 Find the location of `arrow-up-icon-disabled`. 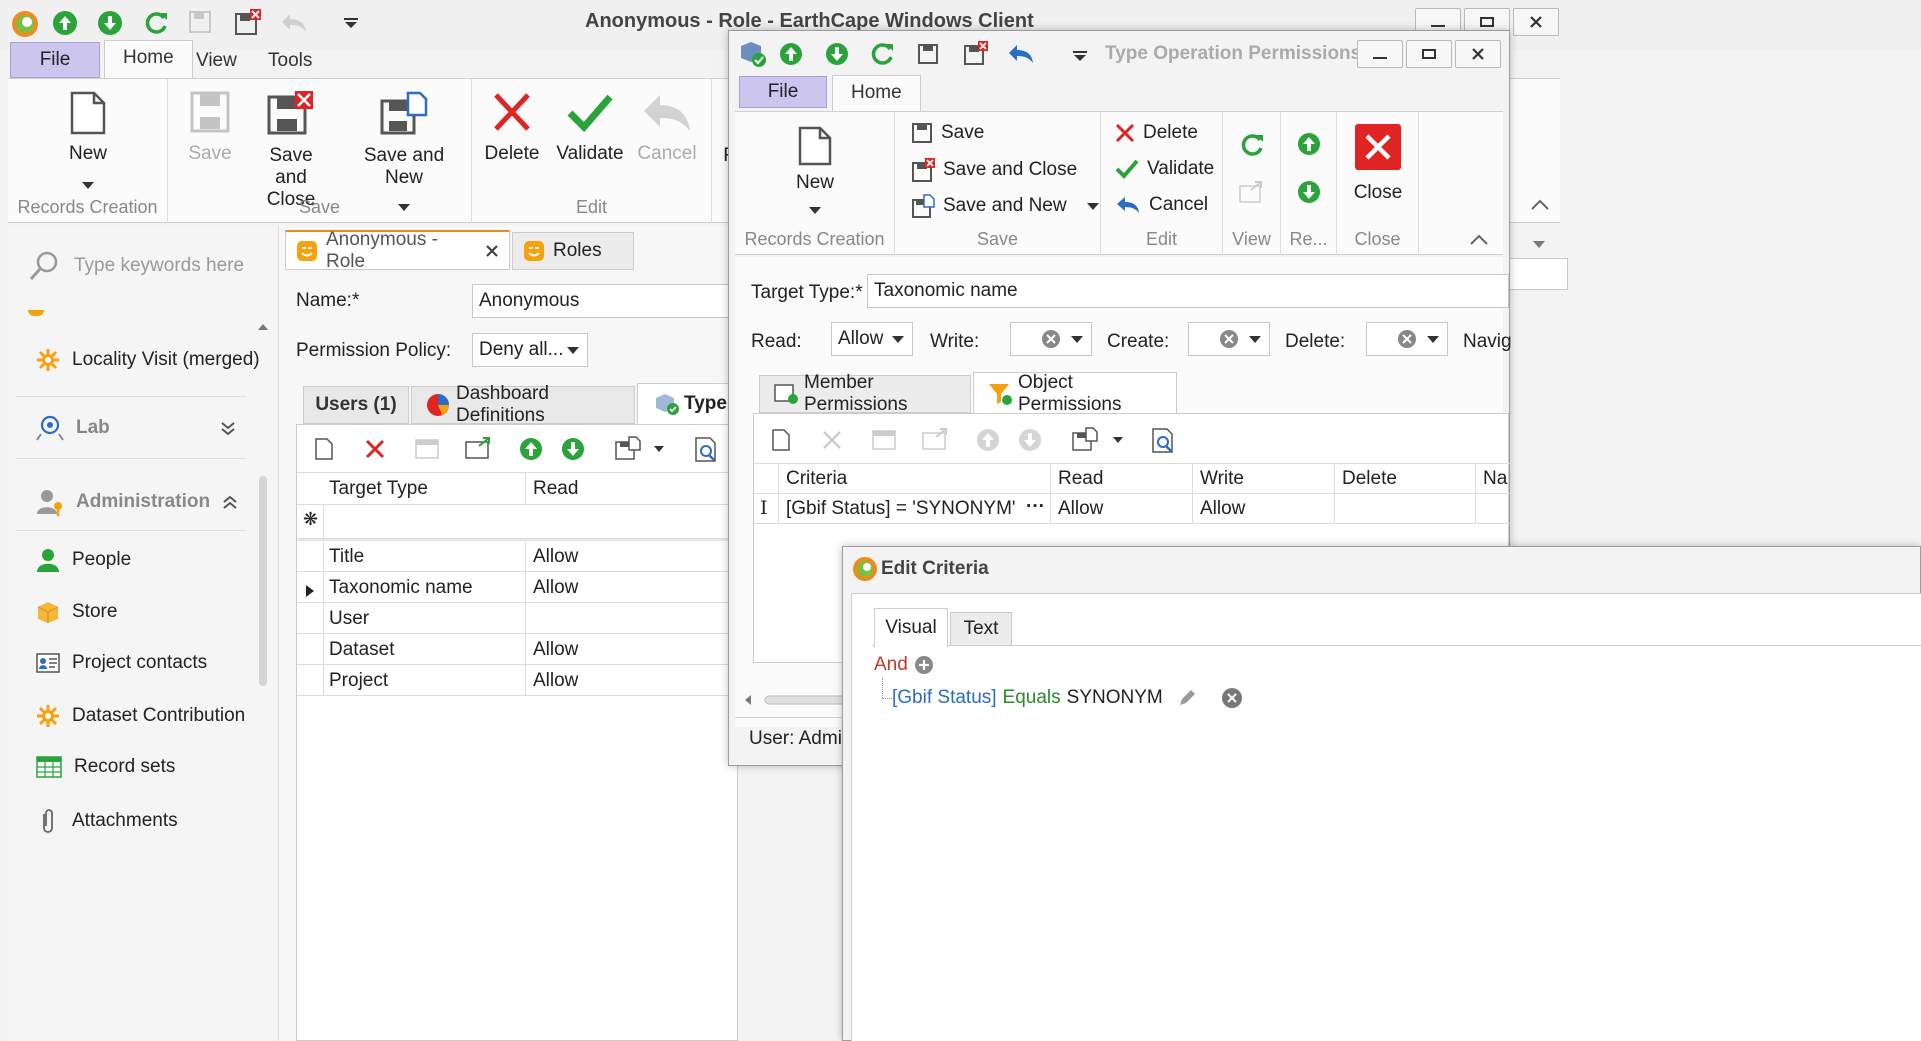

arrow-up-icon-disabled is located at coordinates (988, 440).